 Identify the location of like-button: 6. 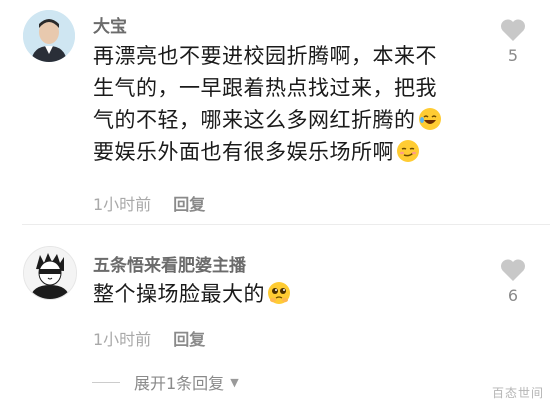
(513, 281).